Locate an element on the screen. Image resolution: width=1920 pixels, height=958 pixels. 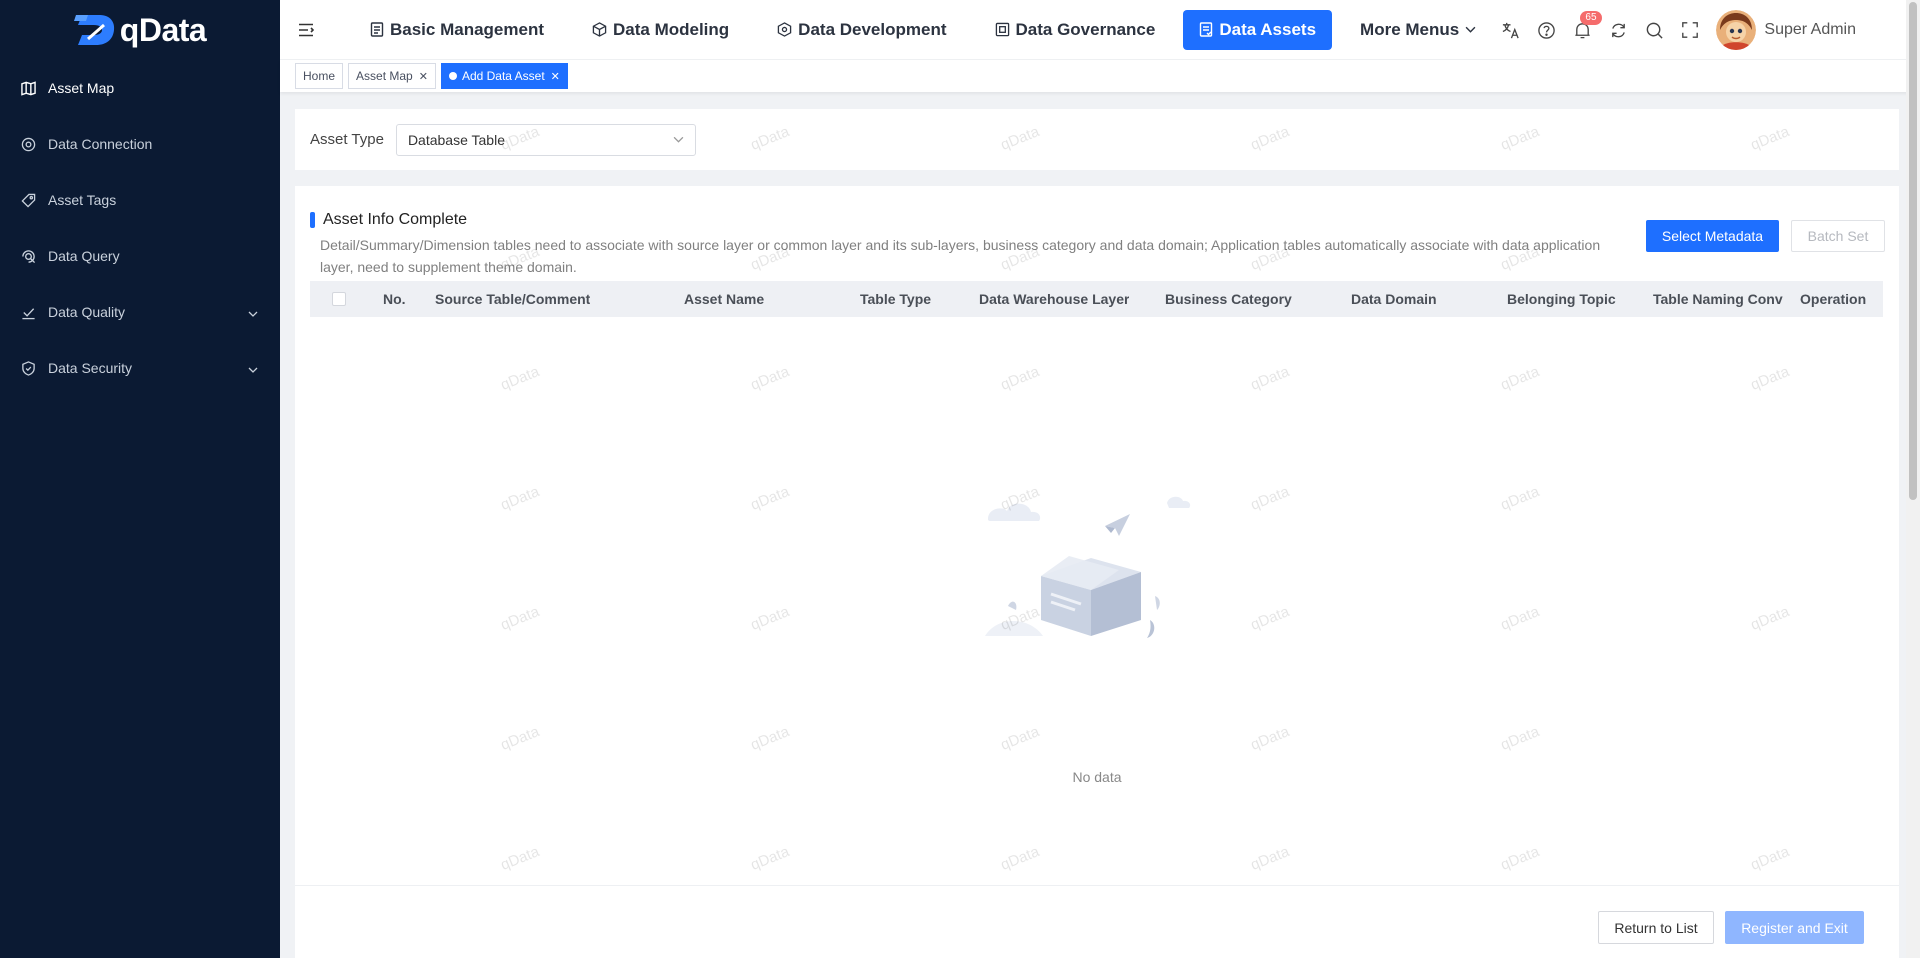
sidebar-item-label: Asset Map is located at coordinates (81, 88).